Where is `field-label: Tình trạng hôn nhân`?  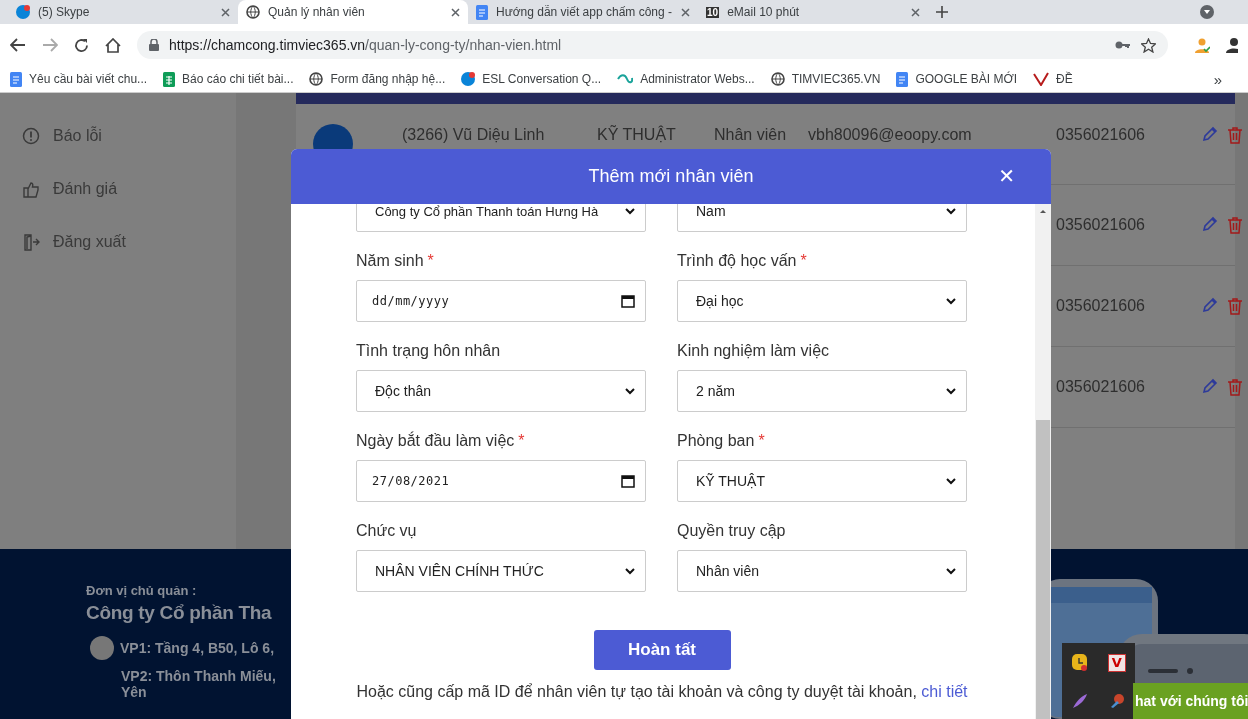 field-label: Tình trạng hôn nhân is located at coordinates (429, 351).